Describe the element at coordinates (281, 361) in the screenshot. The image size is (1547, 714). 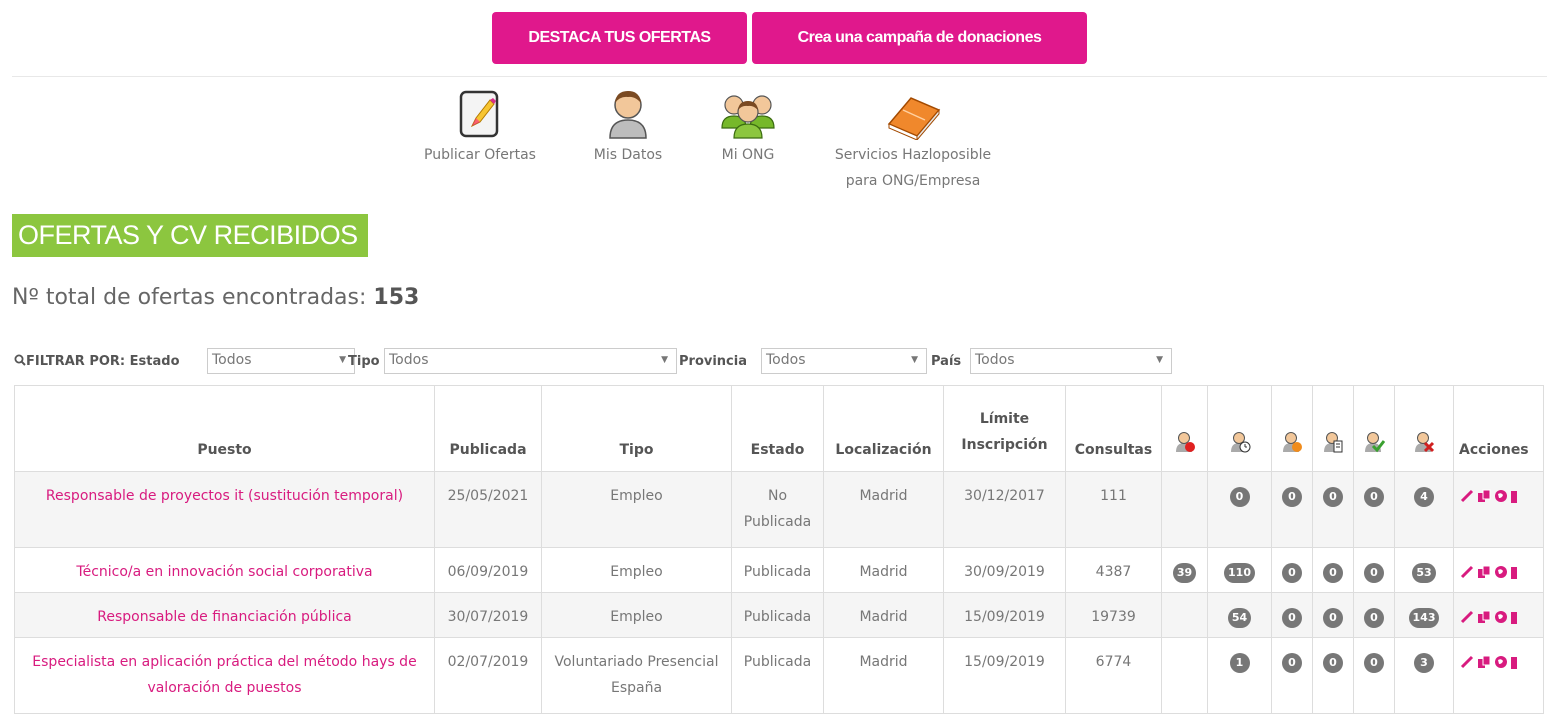
I see `estado-select: Todos ▼` at that location.